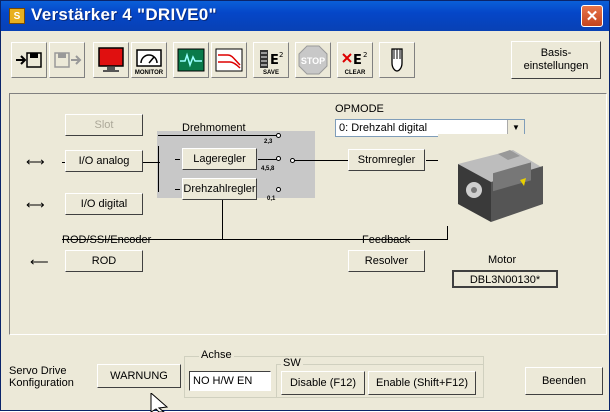 The width and height of the screenshot is (610, 412). I want to click on save-disk-icon, so click(68, 60).